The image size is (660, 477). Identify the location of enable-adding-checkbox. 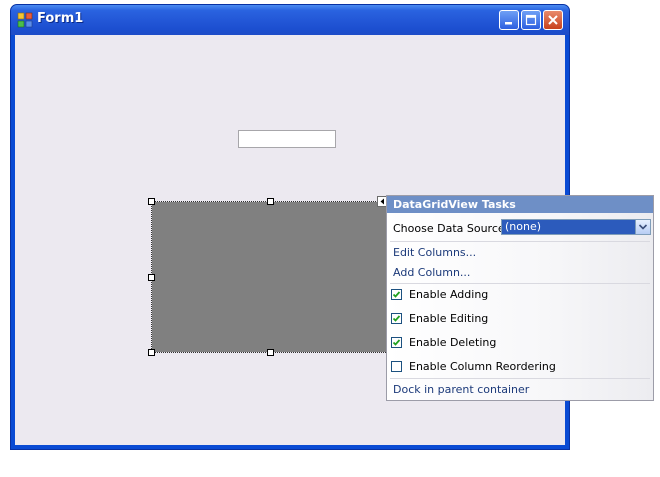
(396, 294).